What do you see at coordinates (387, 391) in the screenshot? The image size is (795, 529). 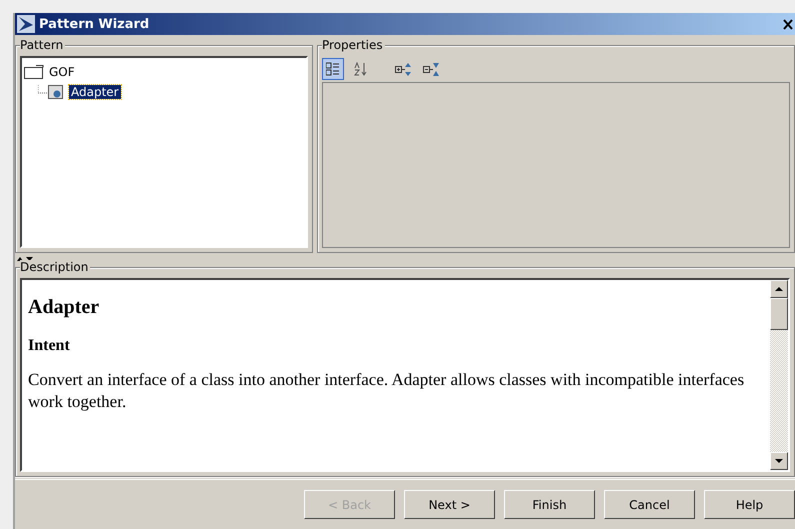 I see `description-text: Convert an interface of a class into another interface. Adapter allows classes with incompatible interfaces work together.` at bounding box center [387, 391].